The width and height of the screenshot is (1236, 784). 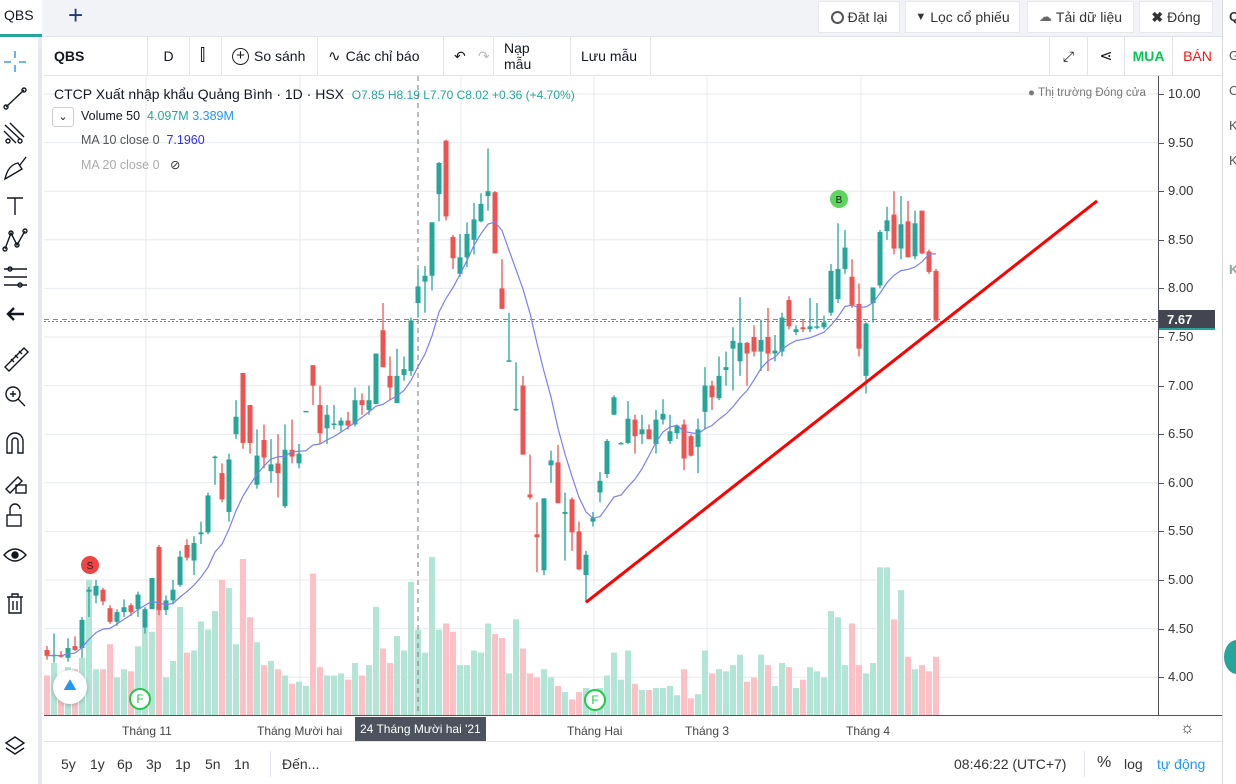 What do you see at coordinates (611, 56) in the screenshot?
I see `save-template-button: Lưu mẫu` at bounding box center [611, 56].